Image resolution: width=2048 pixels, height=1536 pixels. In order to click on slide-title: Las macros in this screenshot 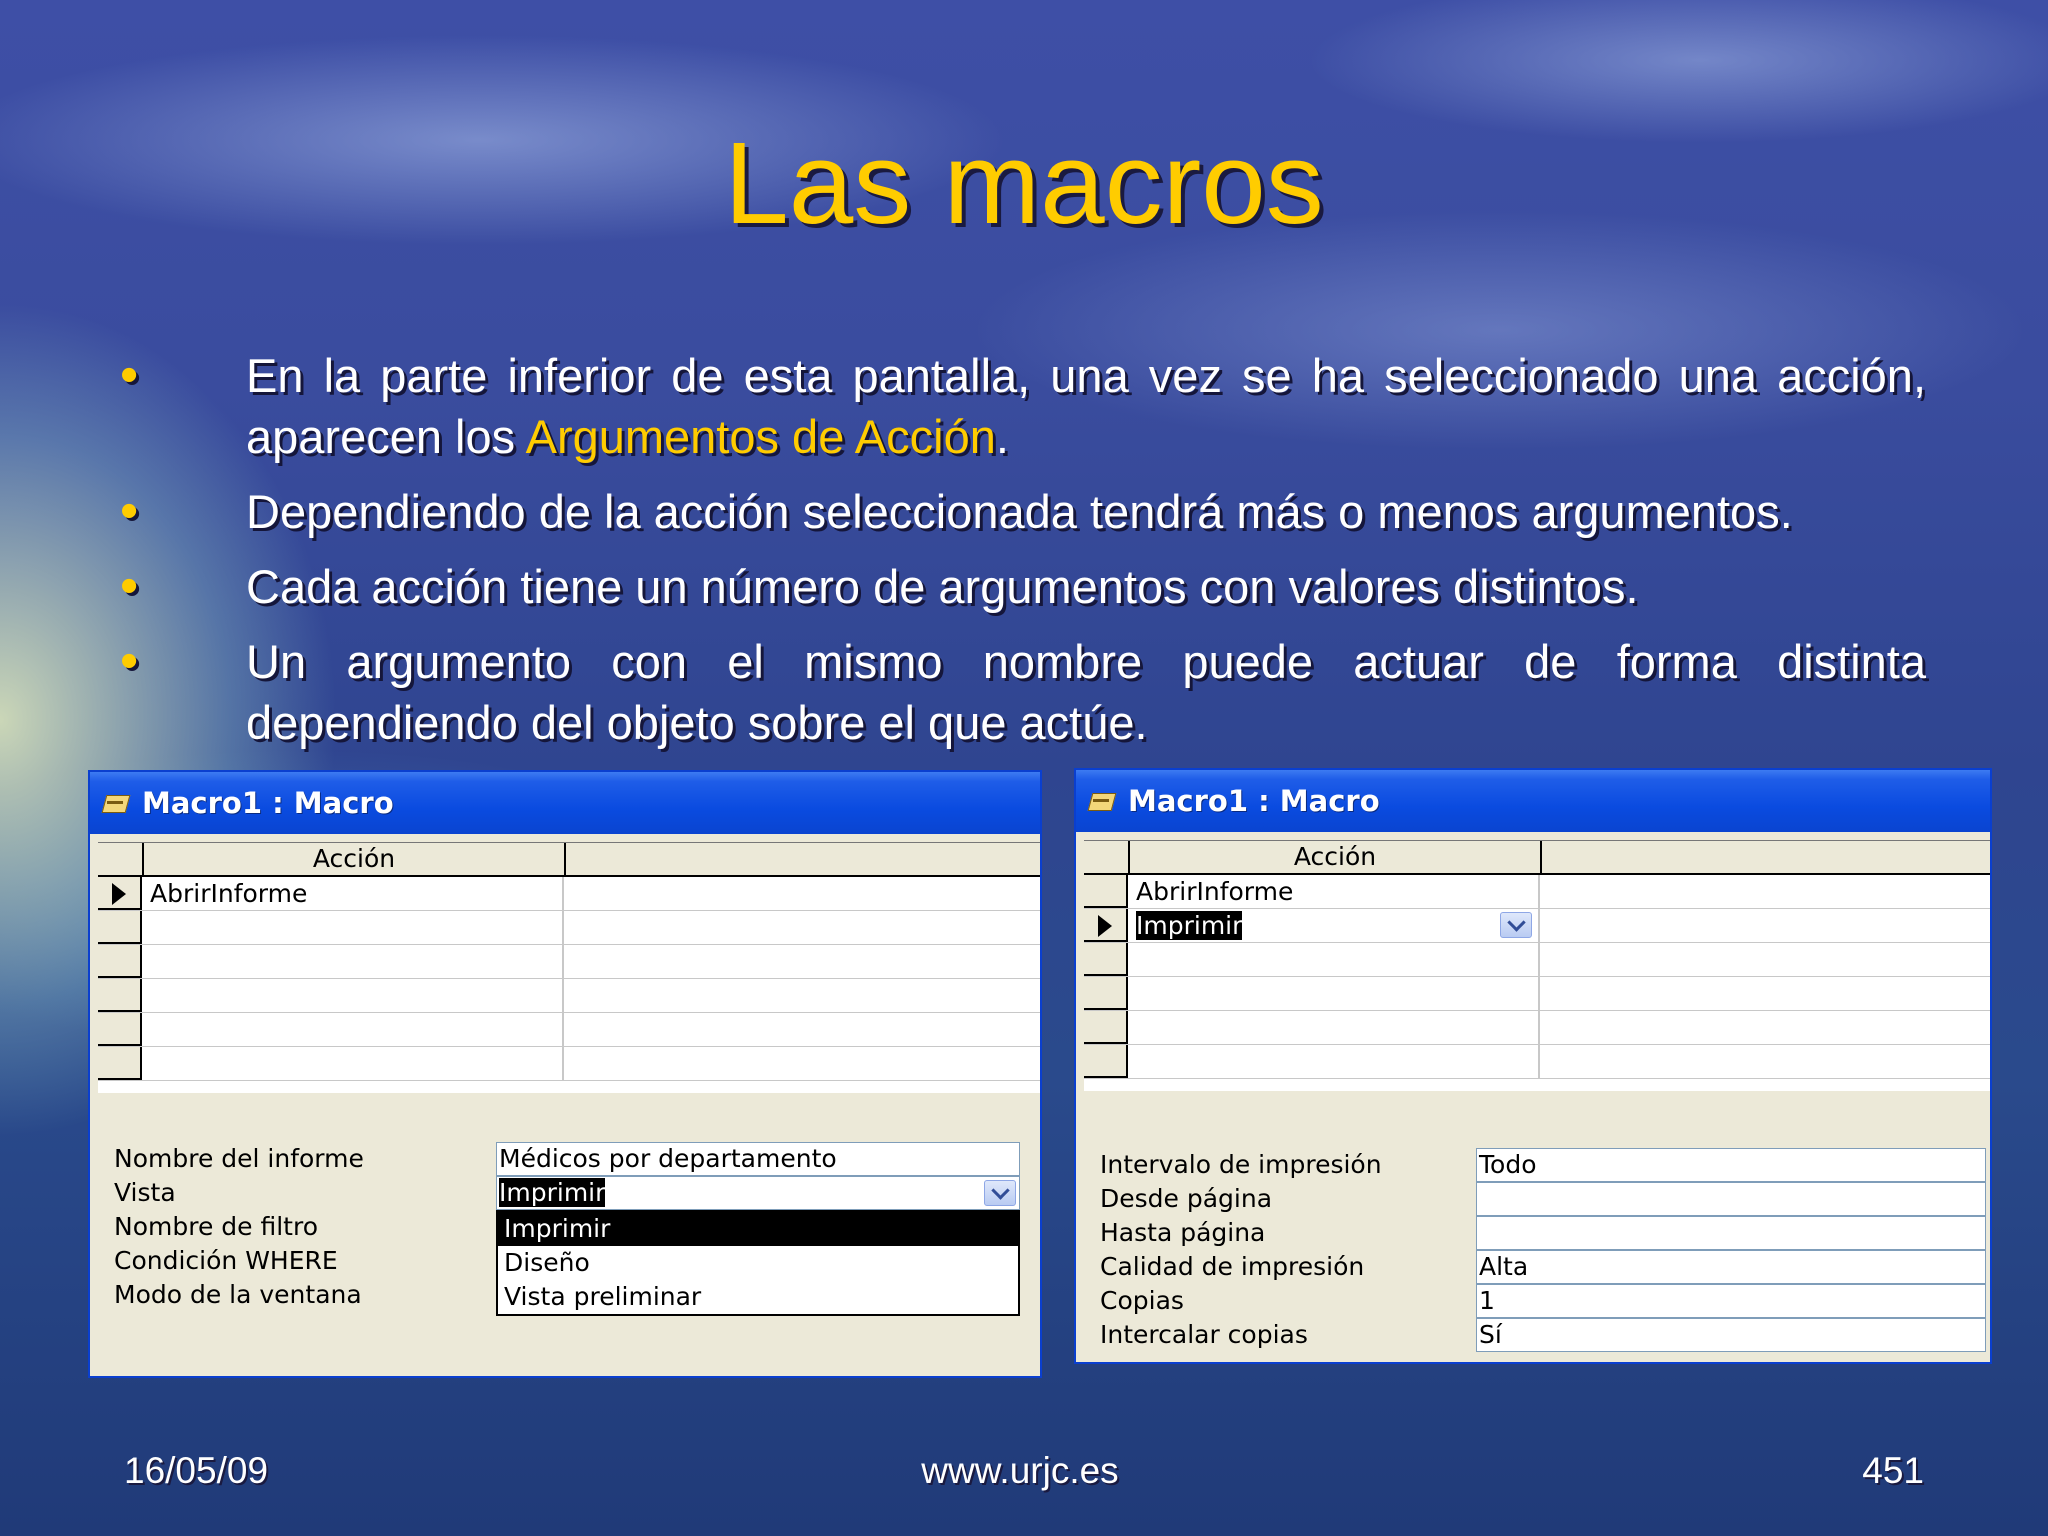, I will do `click(1024, 183)`.